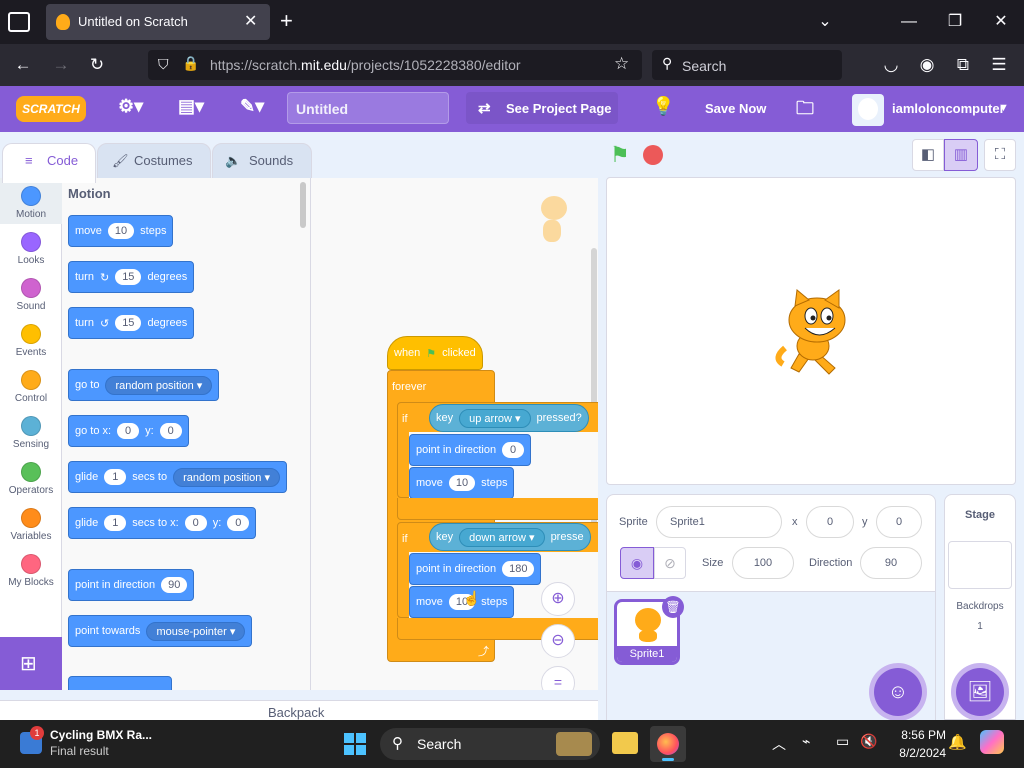 The height and width of the screenshot is (768, 1024). Describe the element at coordinates (31, 571) in the screenshot. I see `category-my-blocks: My Blocks` at that location.